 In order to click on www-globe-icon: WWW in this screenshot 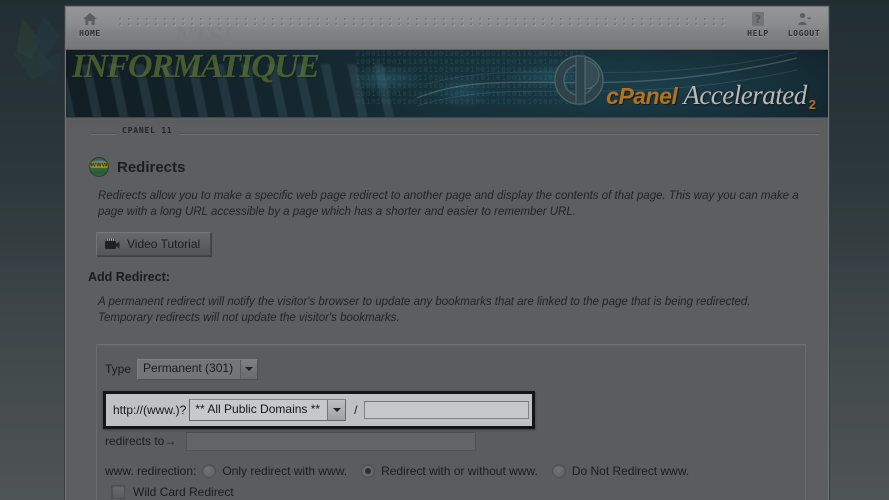, I will do `click(99, 167)`.